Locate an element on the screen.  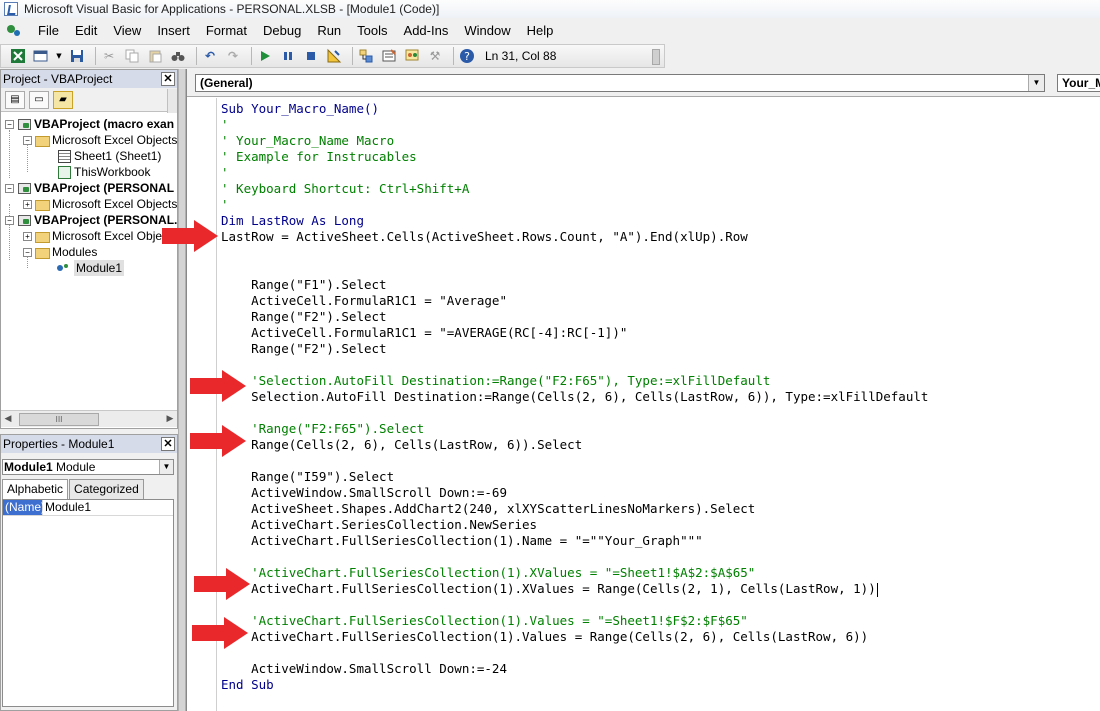
code-line: Dim LastRow As Long is located at coordinates (656, 221).